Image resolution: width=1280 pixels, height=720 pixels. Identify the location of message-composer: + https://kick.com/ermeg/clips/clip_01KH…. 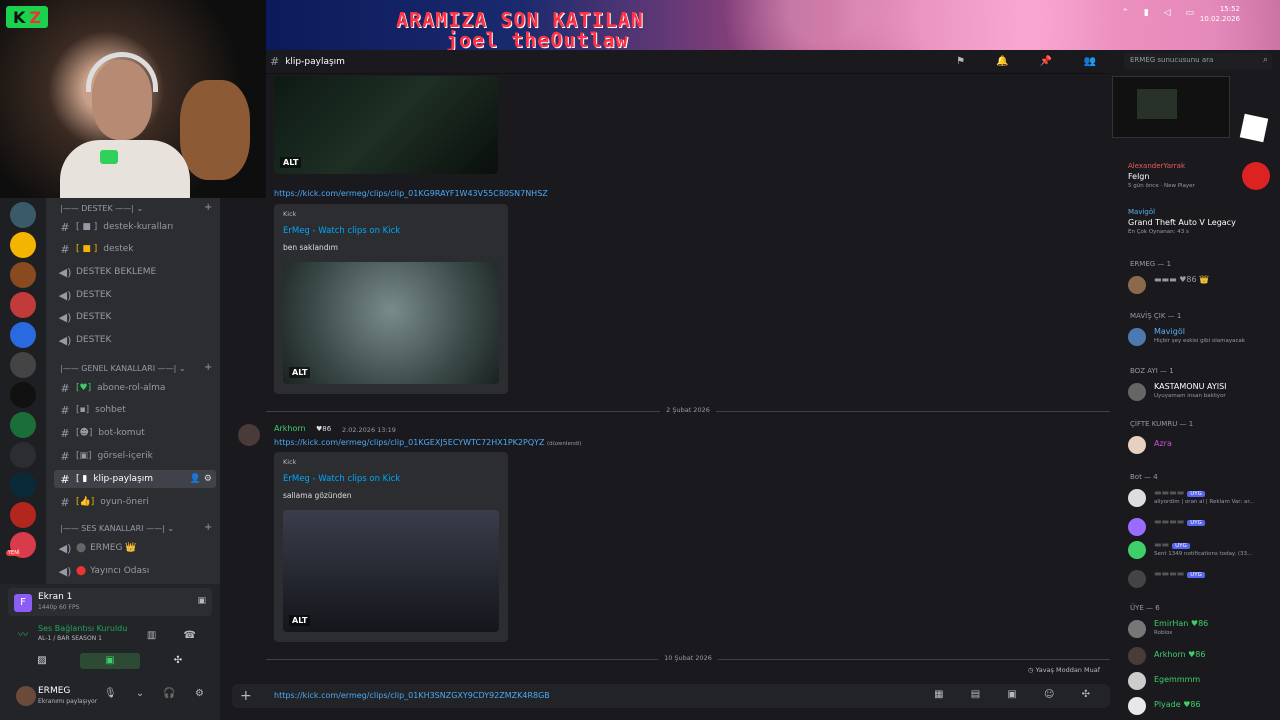
(671, 696).